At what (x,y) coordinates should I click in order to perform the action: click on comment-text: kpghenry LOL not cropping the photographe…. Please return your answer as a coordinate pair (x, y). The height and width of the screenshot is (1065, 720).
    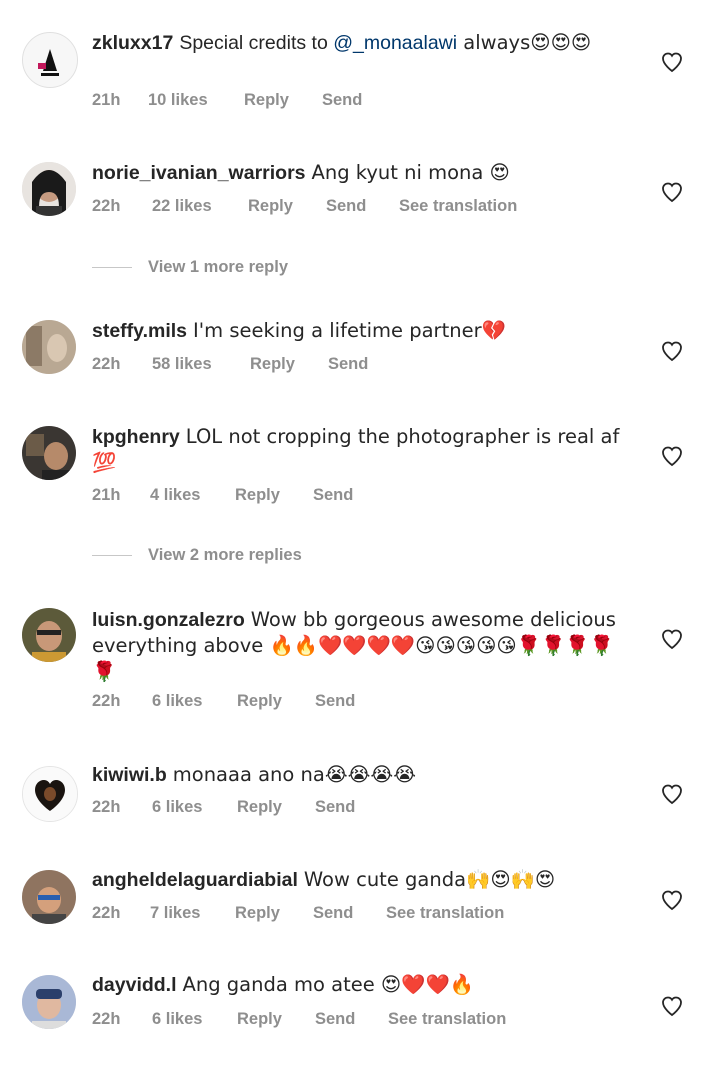
    Looking at the image, I should click on (356, 449).